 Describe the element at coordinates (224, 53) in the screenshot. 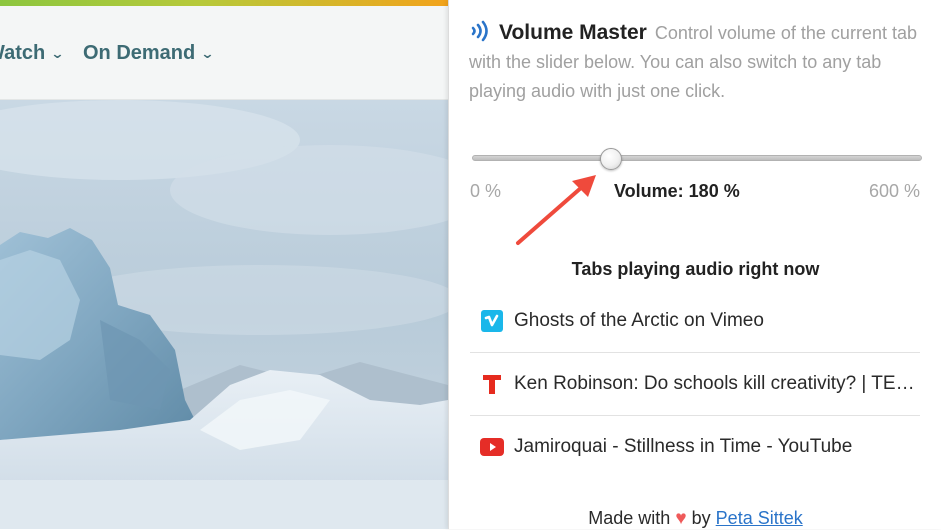

I see `site-nav: Watch ⌄ On Demand ⌄` at that location.